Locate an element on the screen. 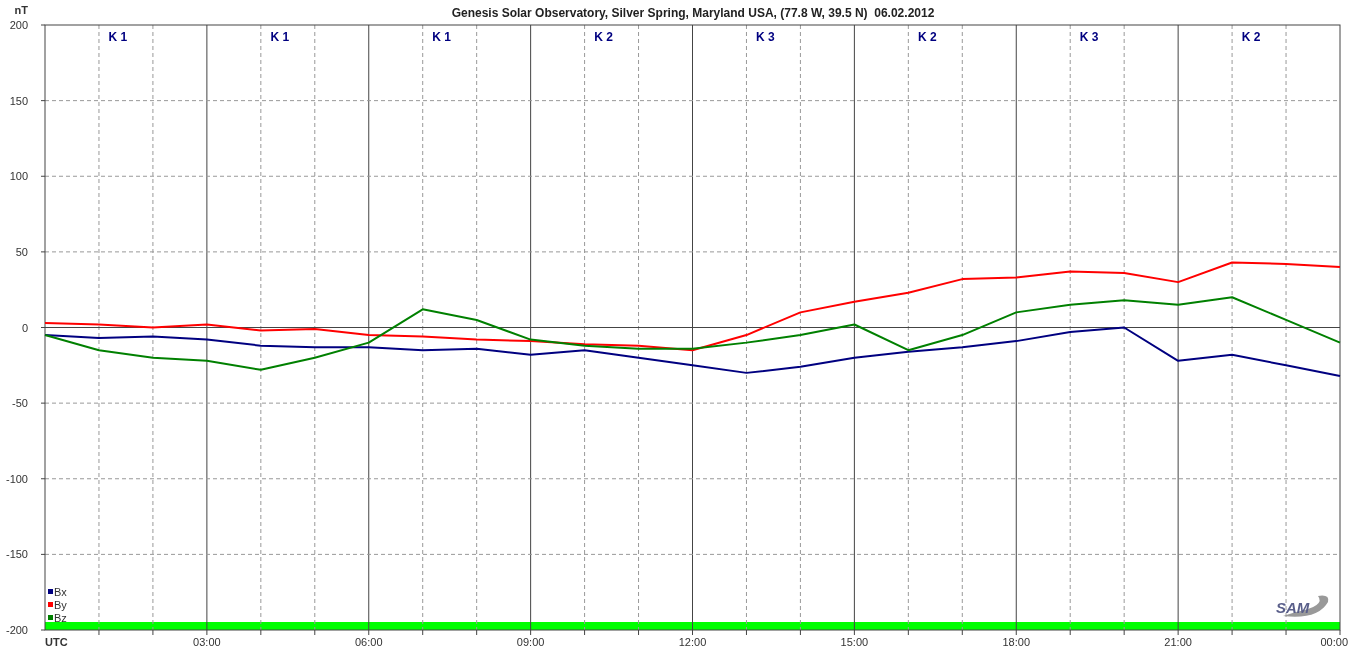 The height and width of the screenshot is (657, 1360). axis-label: 12:00 is located at coordinates (692, 642).